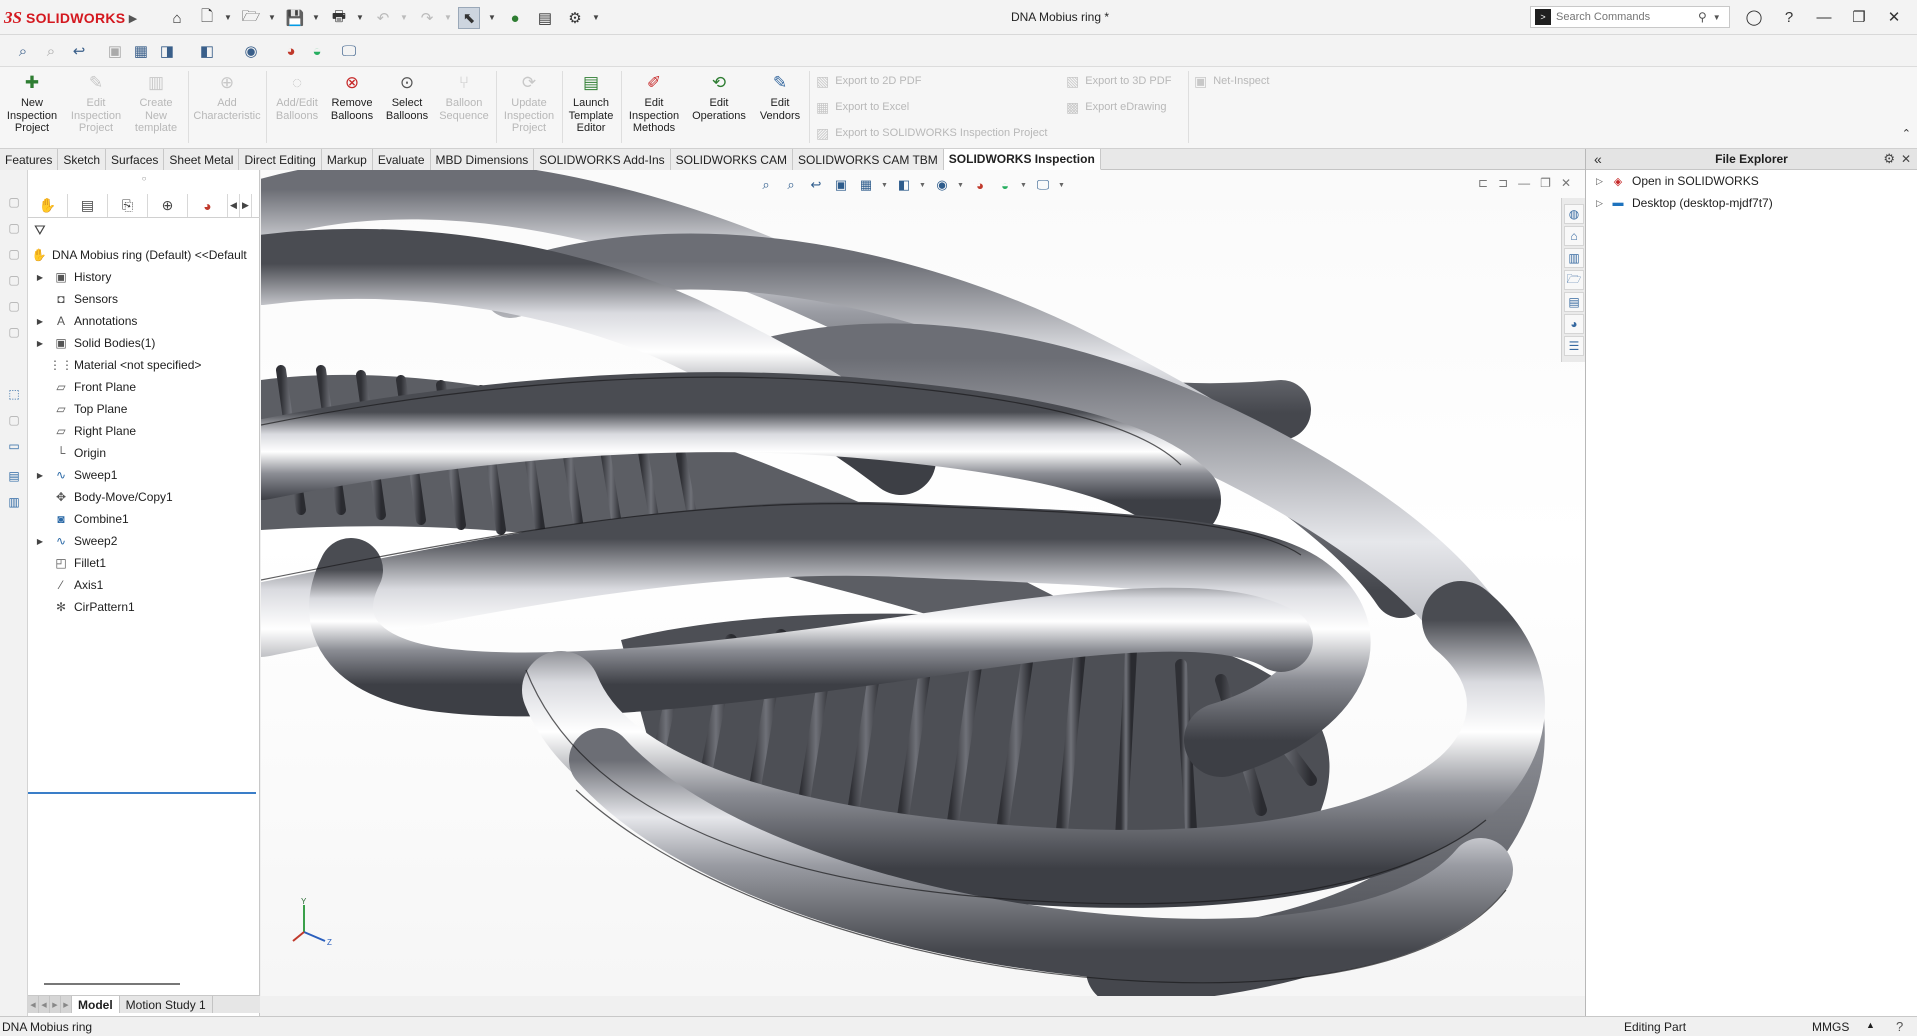 This screenshot has width=1917, height=1036. I want to click on appearances-icon: ◕, so click(1574, 324).